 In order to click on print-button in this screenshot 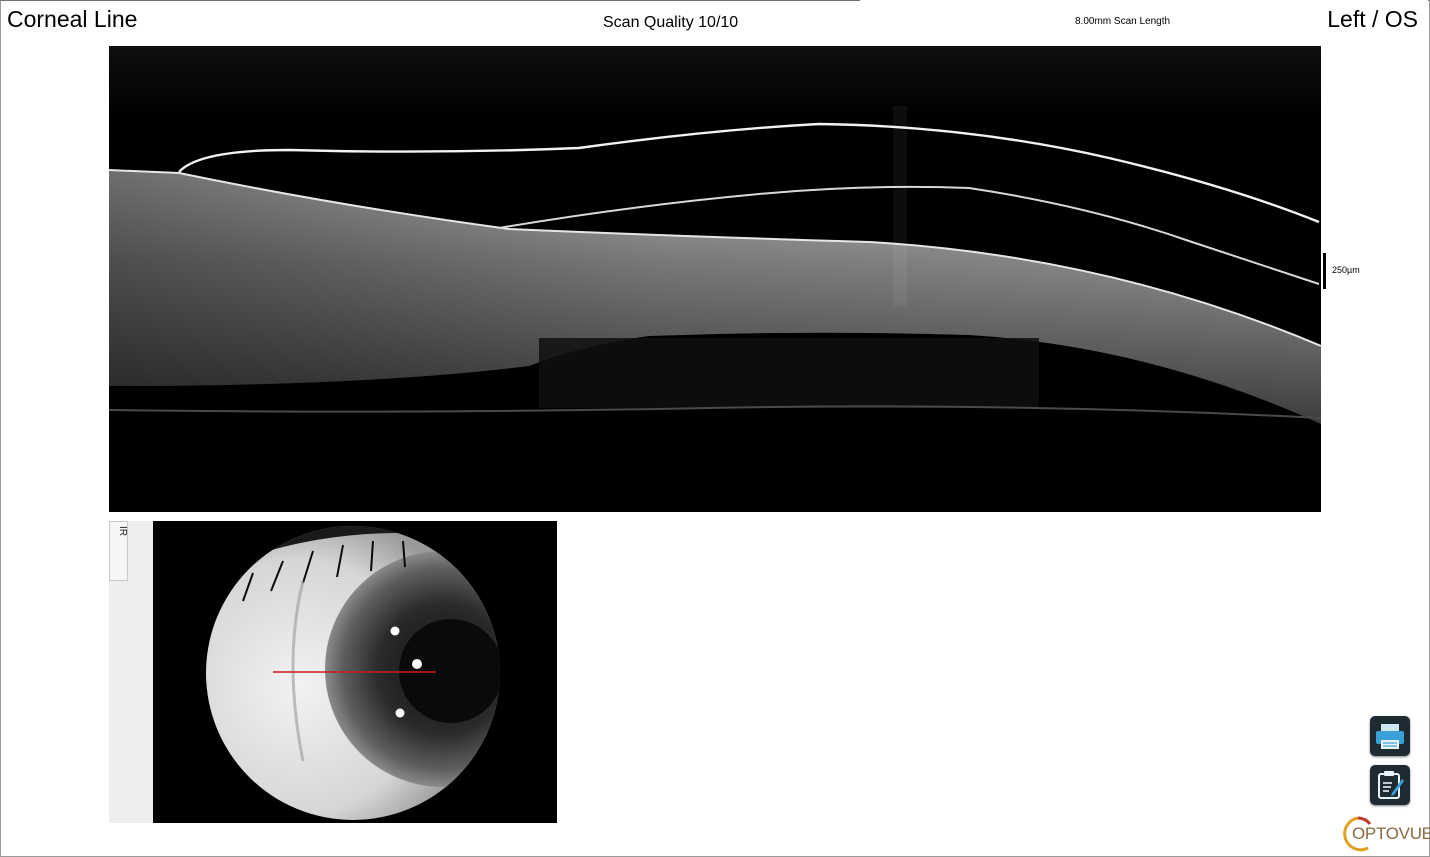, I will do `click(1390, 736)`.